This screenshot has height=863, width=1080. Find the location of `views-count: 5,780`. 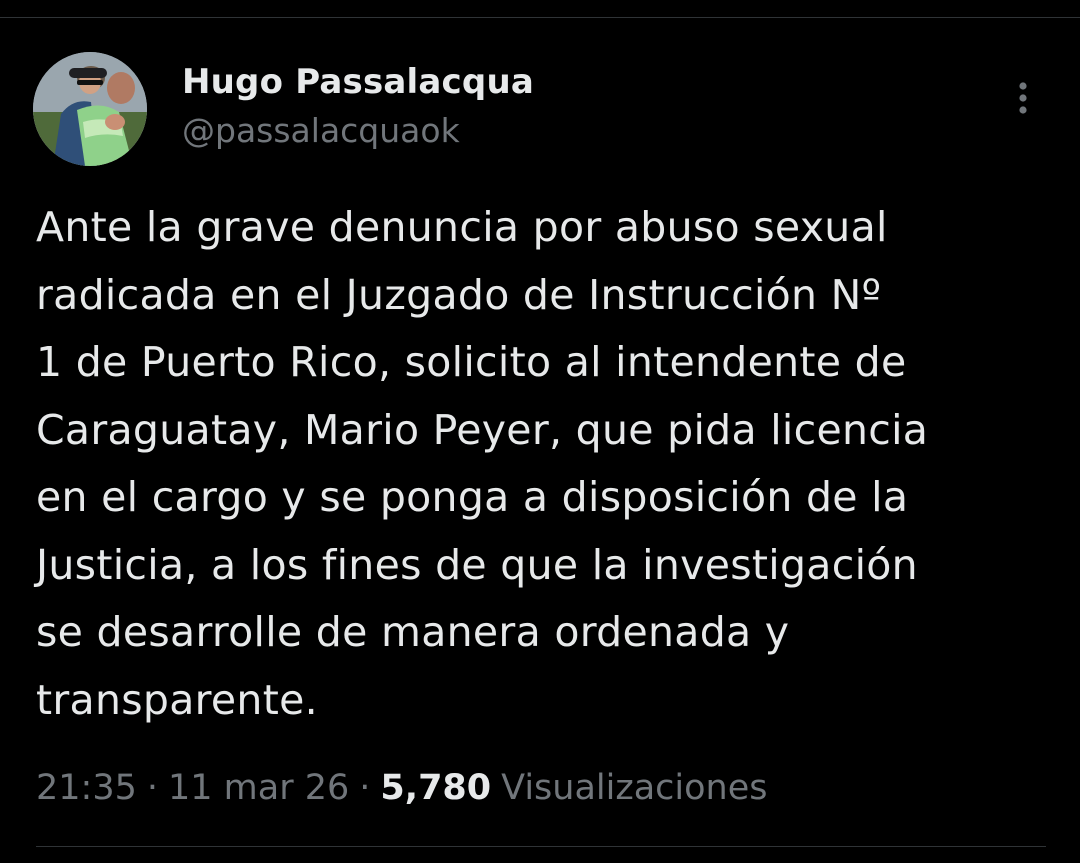

views-count: 5,780 is located at coordinates (435, 788).